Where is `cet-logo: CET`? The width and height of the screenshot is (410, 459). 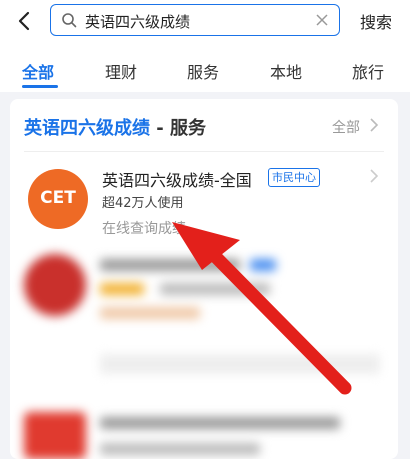
cet-logo: CET is located at coordinates (58, 199).